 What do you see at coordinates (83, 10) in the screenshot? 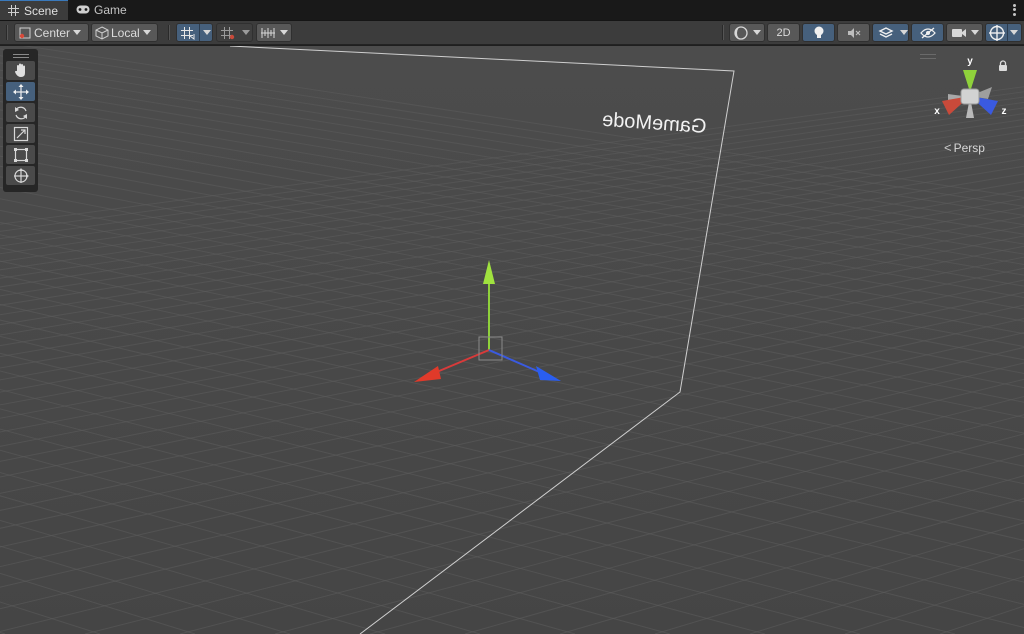
I see `gamepad-icon` at bounding box center [83, 10].